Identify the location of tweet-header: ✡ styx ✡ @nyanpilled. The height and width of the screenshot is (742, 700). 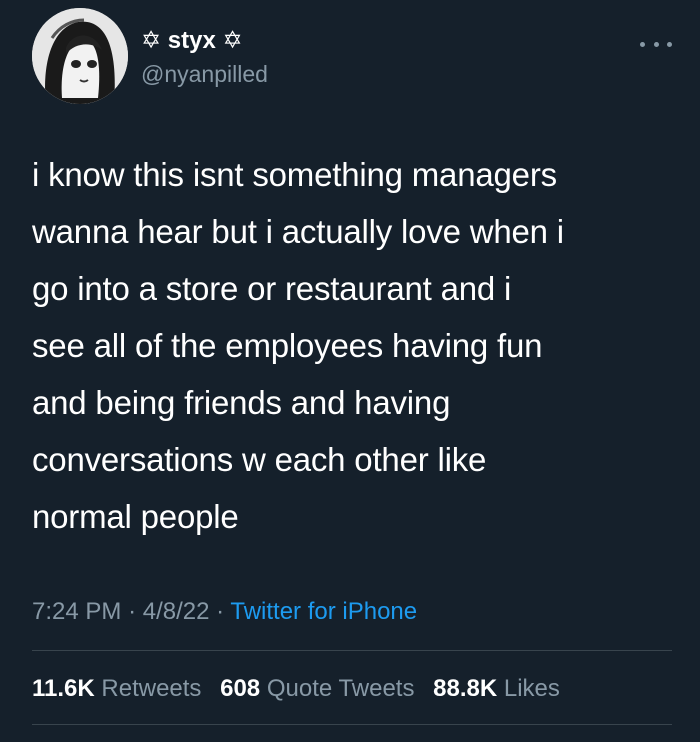
(352, 58).